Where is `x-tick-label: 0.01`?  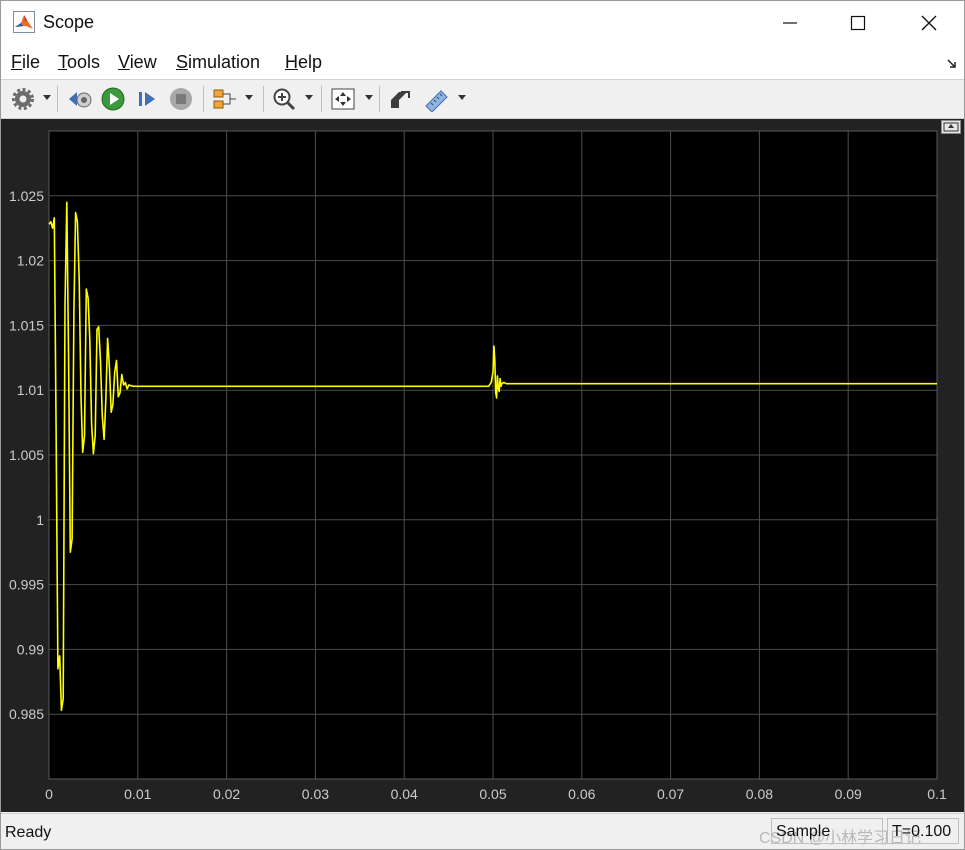 x-tick-label: 0.01 is located at coordinates (137, 794).